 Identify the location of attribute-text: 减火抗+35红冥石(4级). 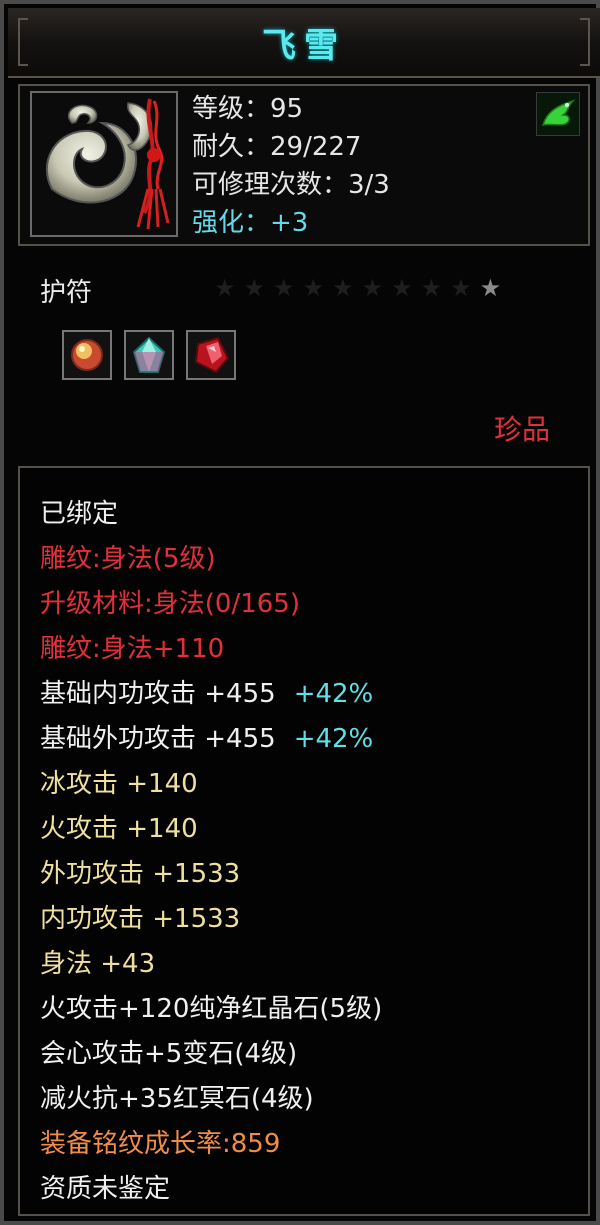
(177, 1099).